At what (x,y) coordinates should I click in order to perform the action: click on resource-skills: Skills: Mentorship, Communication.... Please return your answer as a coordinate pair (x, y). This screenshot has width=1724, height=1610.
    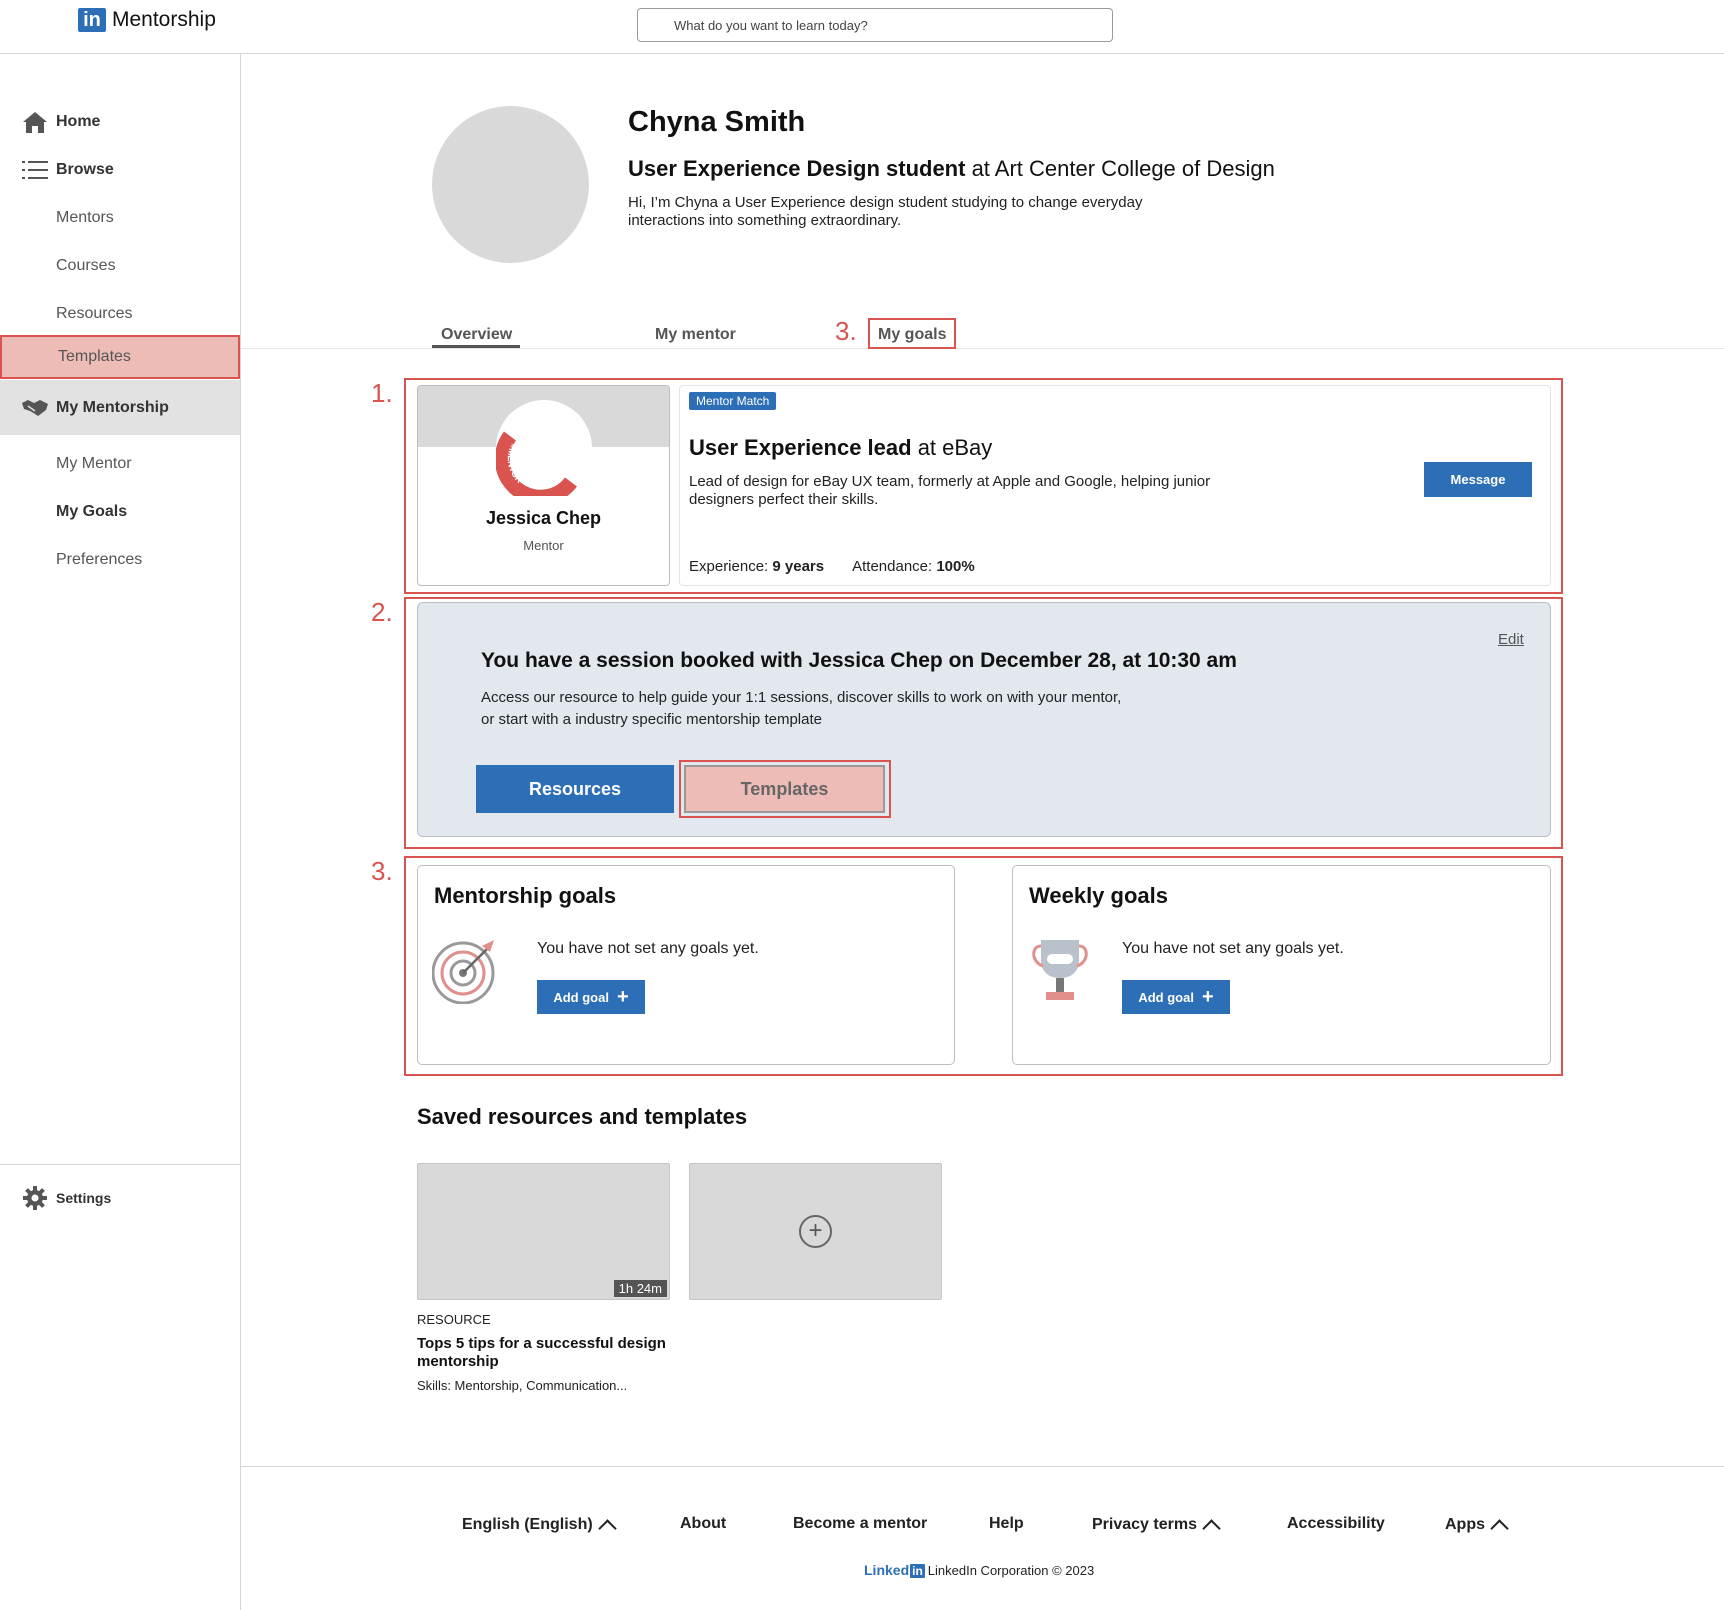
    Looking at the image, I should click on (522, 1385).